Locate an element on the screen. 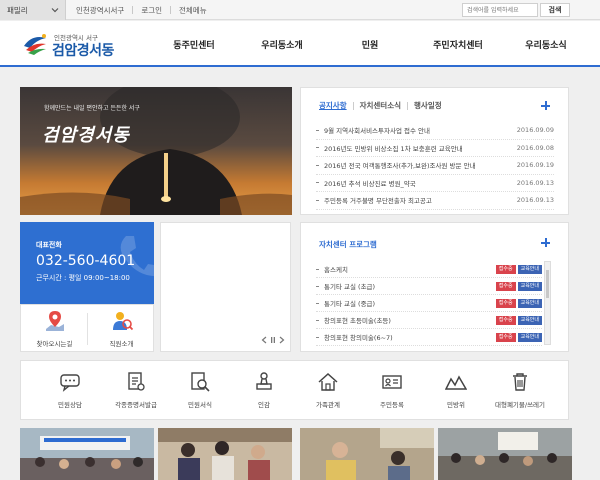 The image size is (600, 480). link-sitemap: 전체메뉴 is located at coordinates (193, 10).